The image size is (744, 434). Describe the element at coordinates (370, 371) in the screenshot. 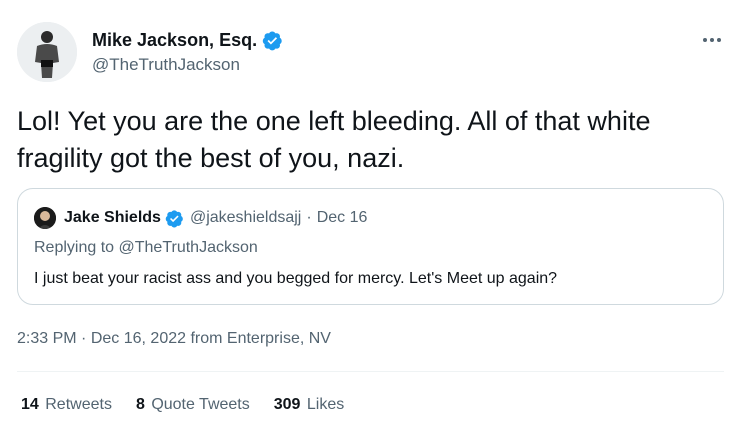

I see `divider` at that location.